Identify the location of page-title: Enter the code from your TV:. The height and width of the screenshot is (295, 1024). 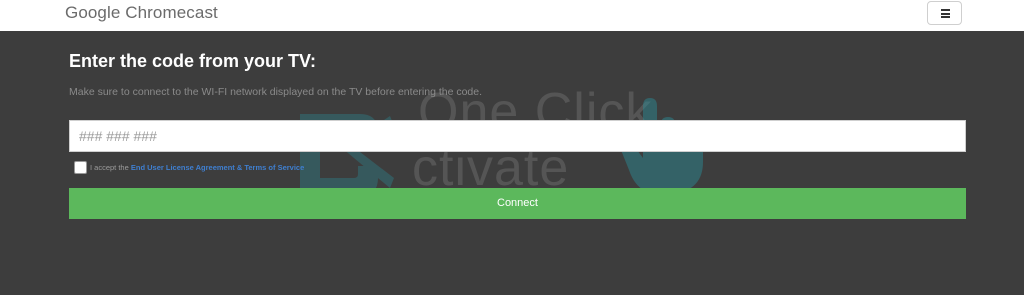
(193, 61).